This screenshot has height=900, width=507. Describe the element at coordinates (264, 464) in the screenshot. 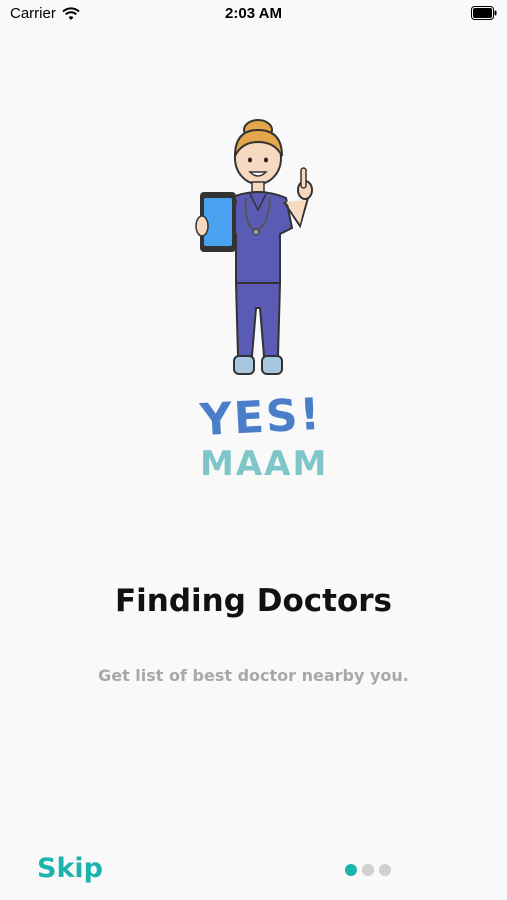

I see `logo-text-maam: MAAM` at that location.